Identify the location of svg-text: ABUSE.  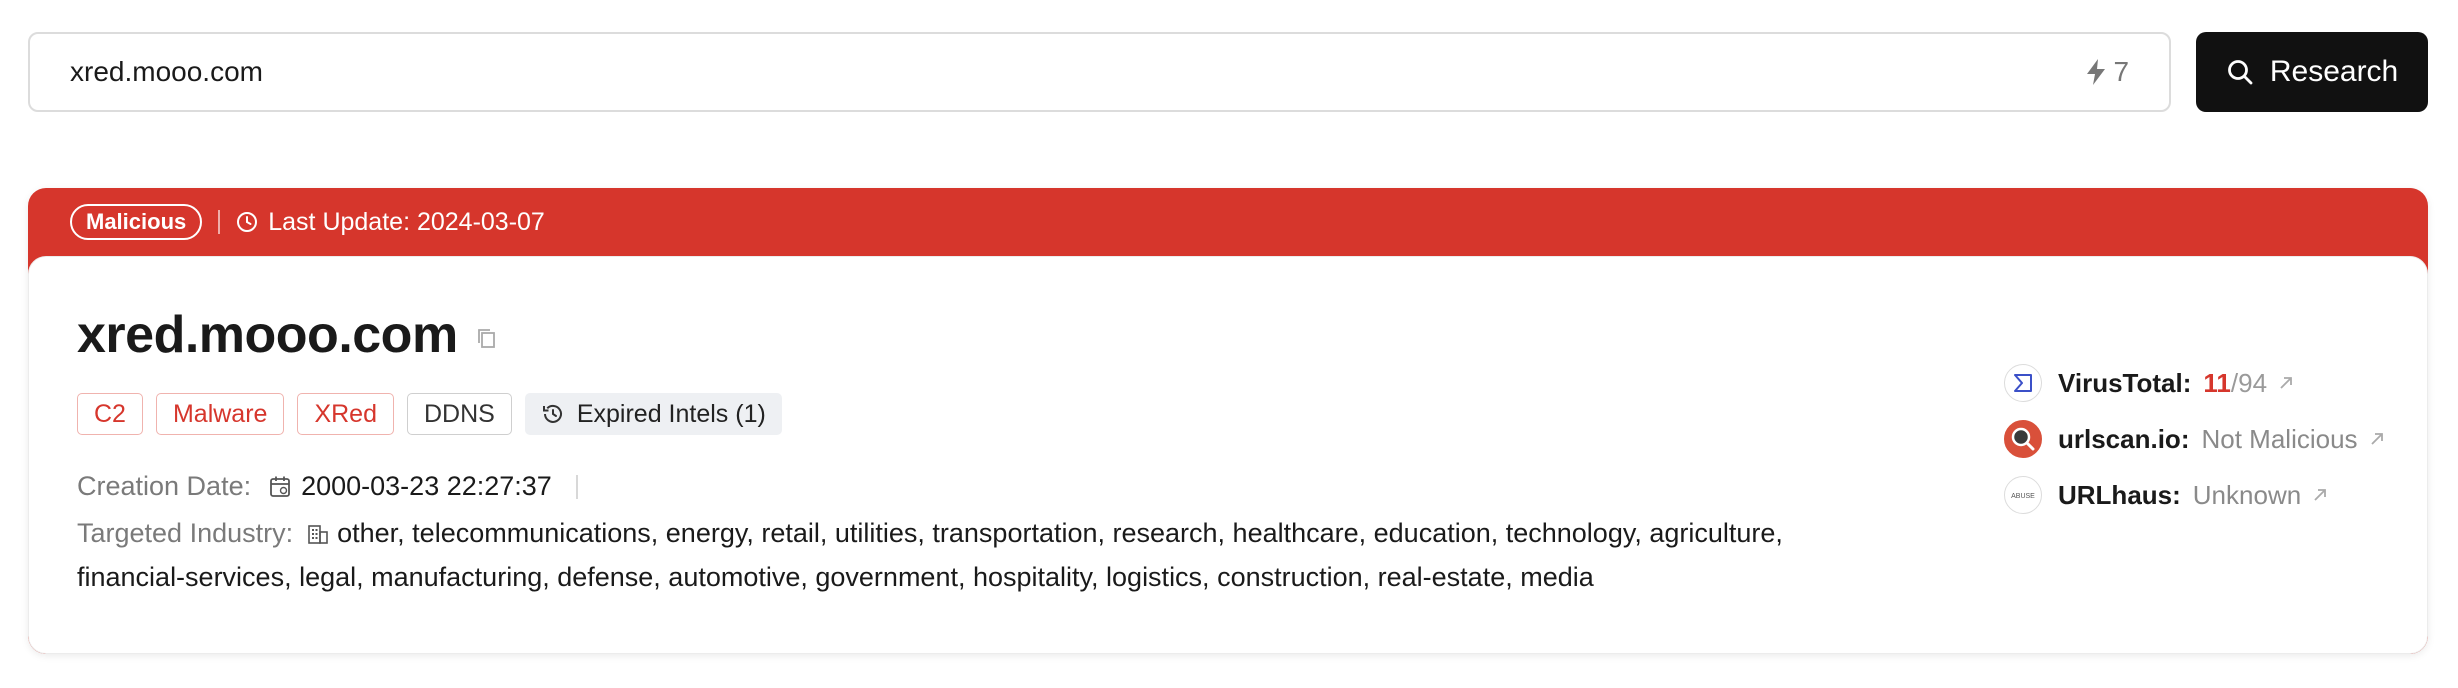
(2023, 496).